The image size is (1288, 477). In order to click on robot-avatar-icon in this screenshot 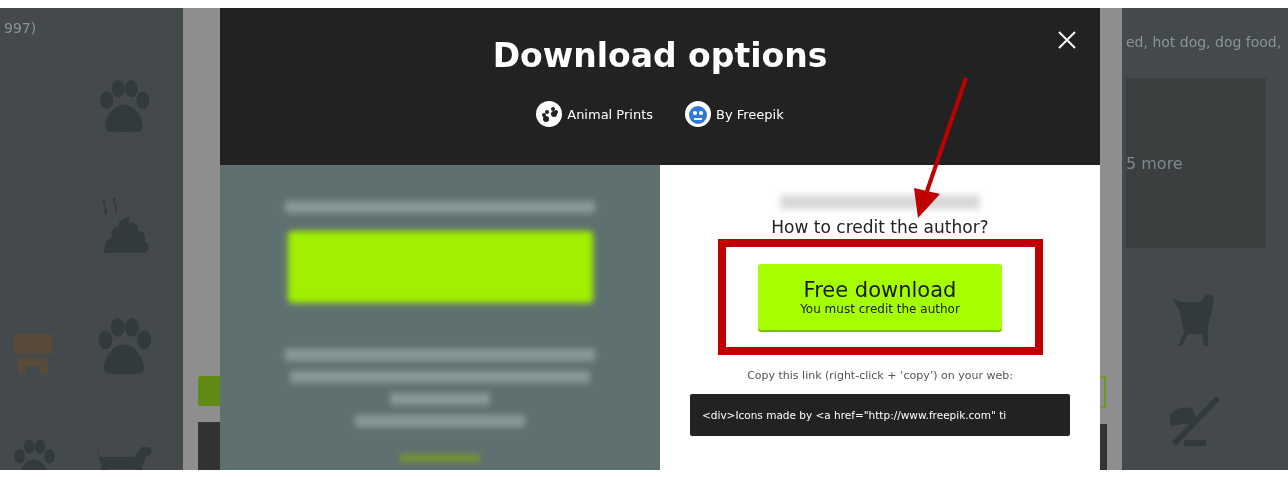, I will do `click(698, 114)`.